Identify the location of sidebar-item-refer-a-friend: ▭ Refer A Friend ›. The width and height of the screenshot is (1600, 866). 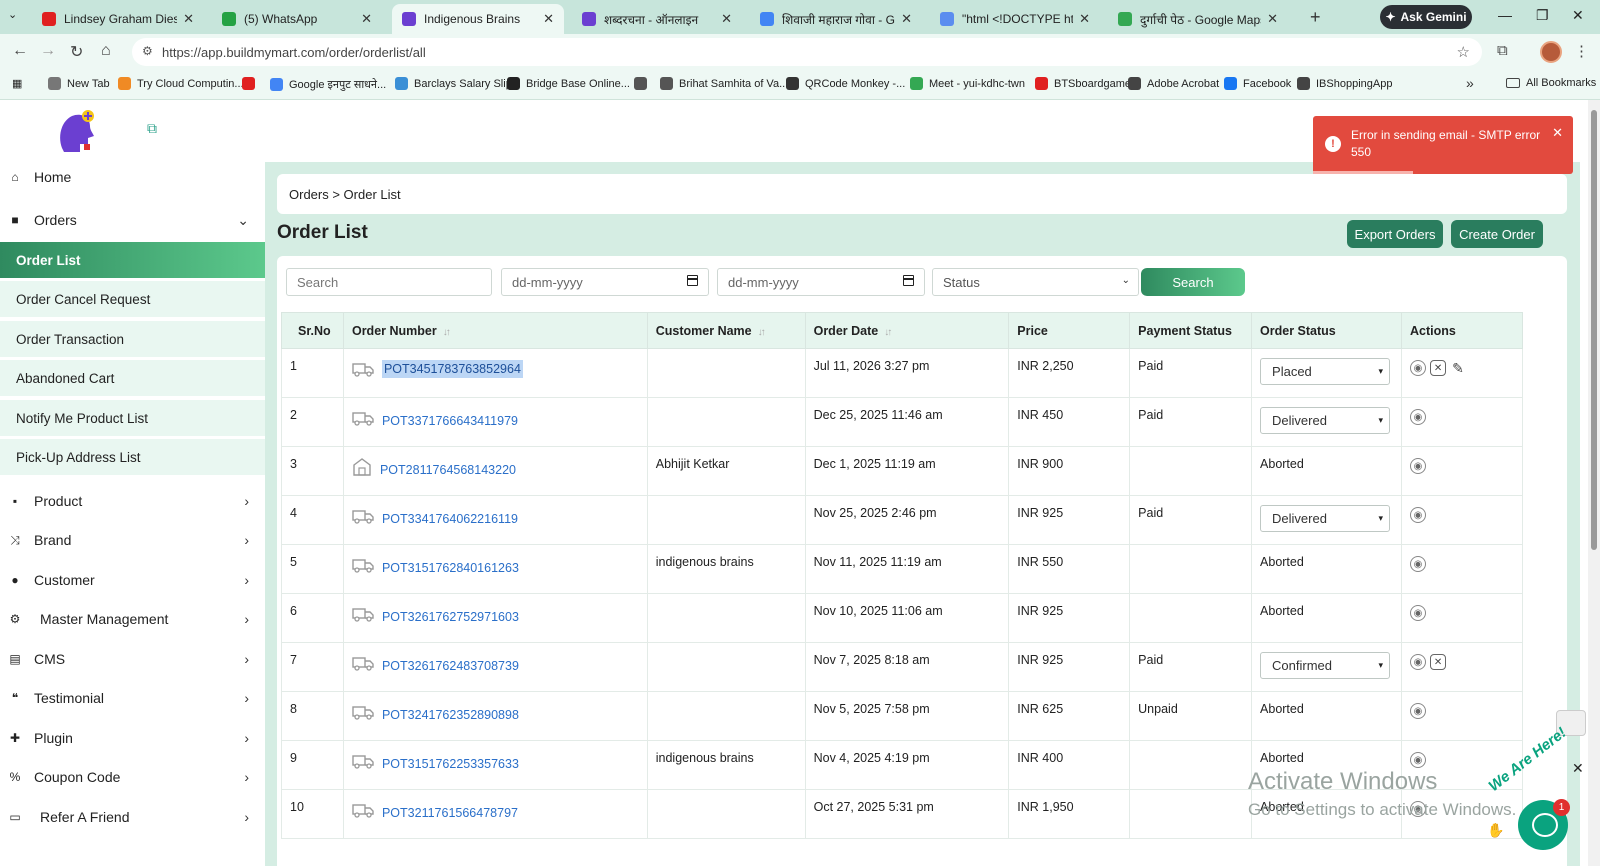
(132, 817).